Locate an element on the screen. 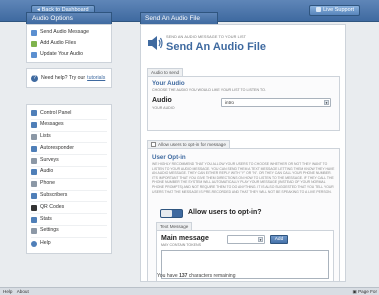  sidebar-title: Audio Options is located at coordinates (69, 18).